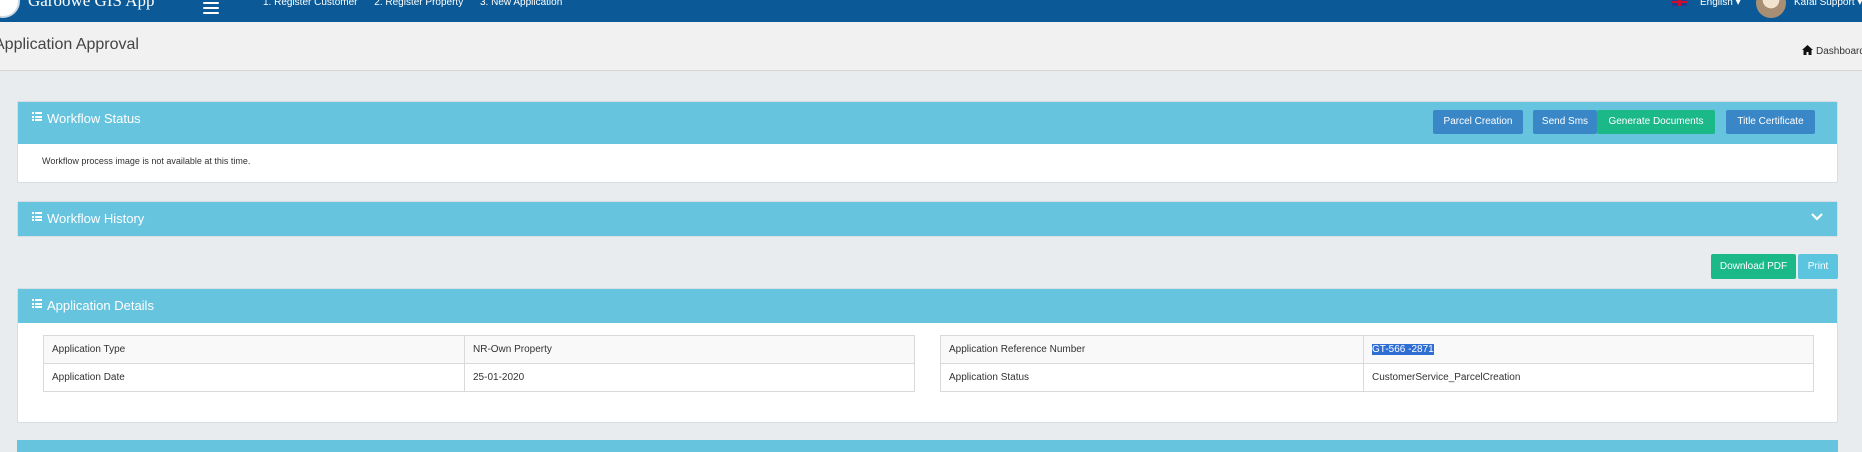 This screenshot has width=1862, height=452. I want to click on user-menu: Kafal Support ▾, so click(1828, 4).